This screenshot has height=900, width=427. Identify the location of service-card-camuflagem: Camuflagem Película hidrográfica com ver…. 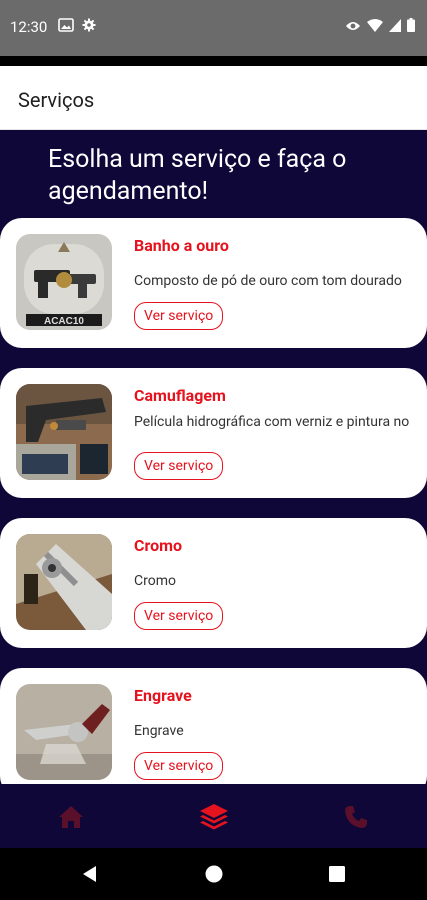
(213, 433).